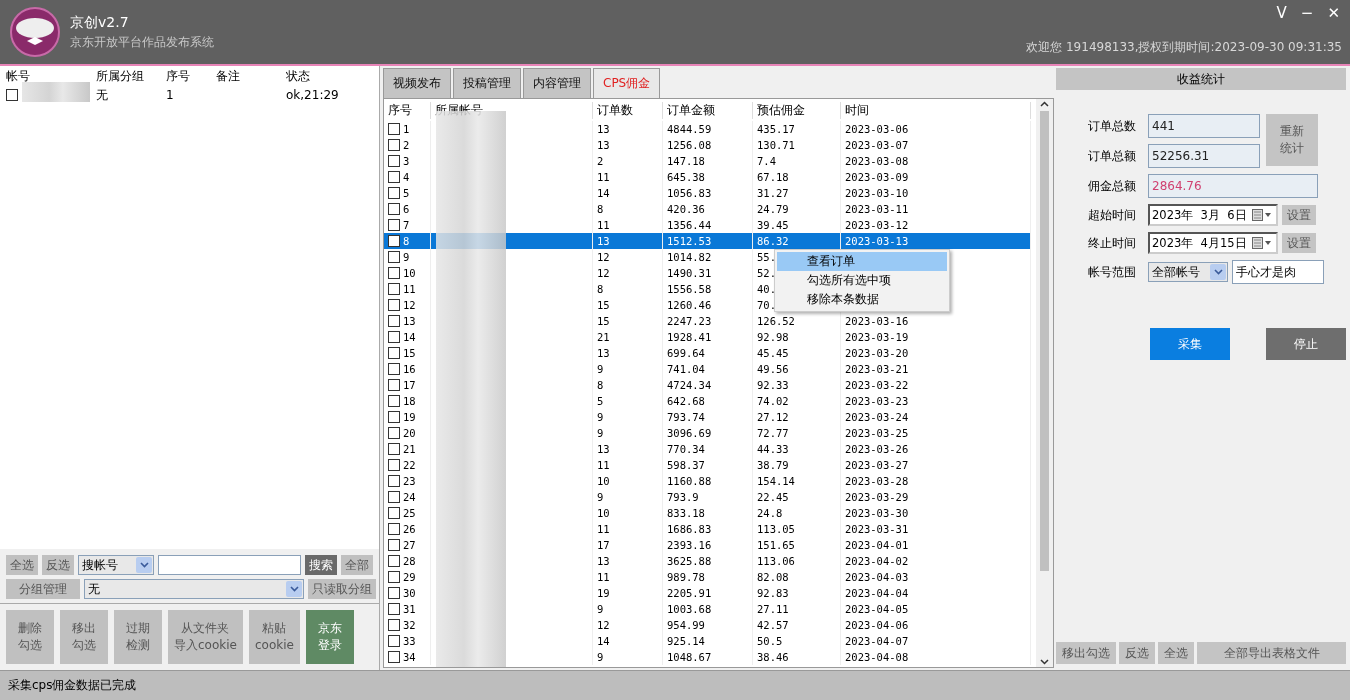 The width and height of the screenshot is (1350, 700). Describe the element at coordinates (936, 209) in the screenshot. I see `table-cell: 2023-03-11` at that location.